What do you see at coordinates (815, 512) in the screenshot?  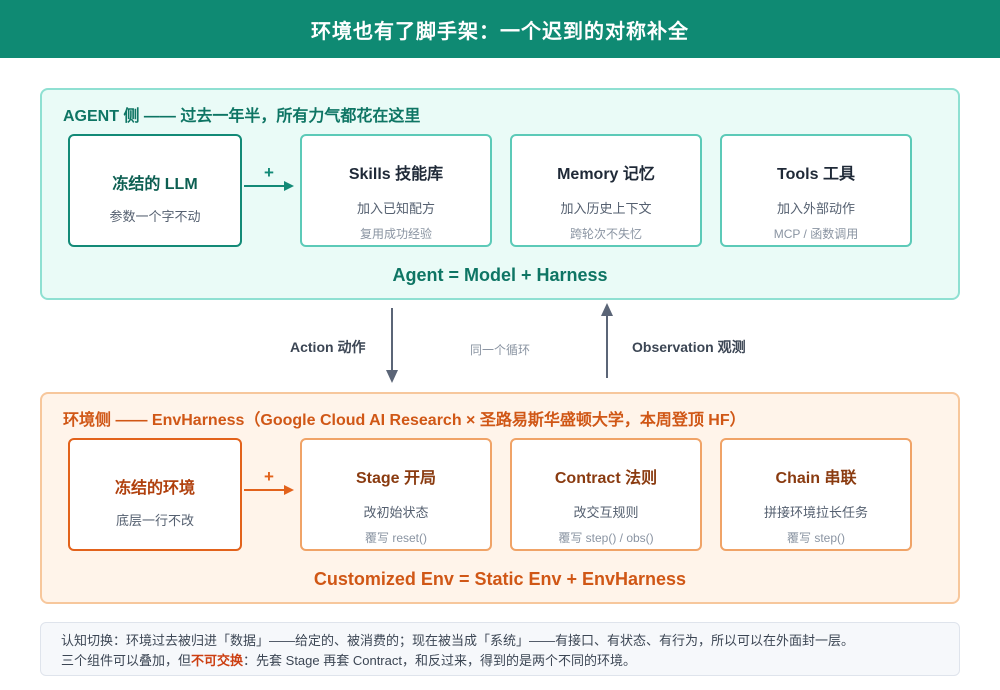 I see `chain-desc: 拼接环境拉长任务` at bounding box center [815, 512].